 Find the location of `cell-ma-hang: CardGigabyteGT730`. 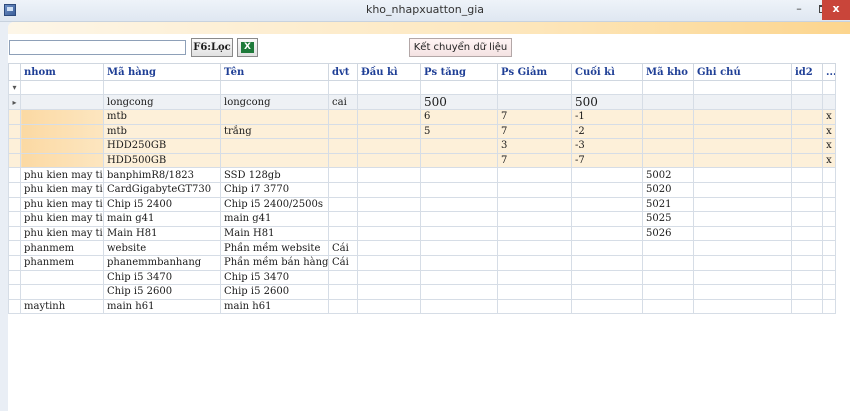

cell-ma-hang: CardGigabyteGT730 is located at coordinates (162, 189).